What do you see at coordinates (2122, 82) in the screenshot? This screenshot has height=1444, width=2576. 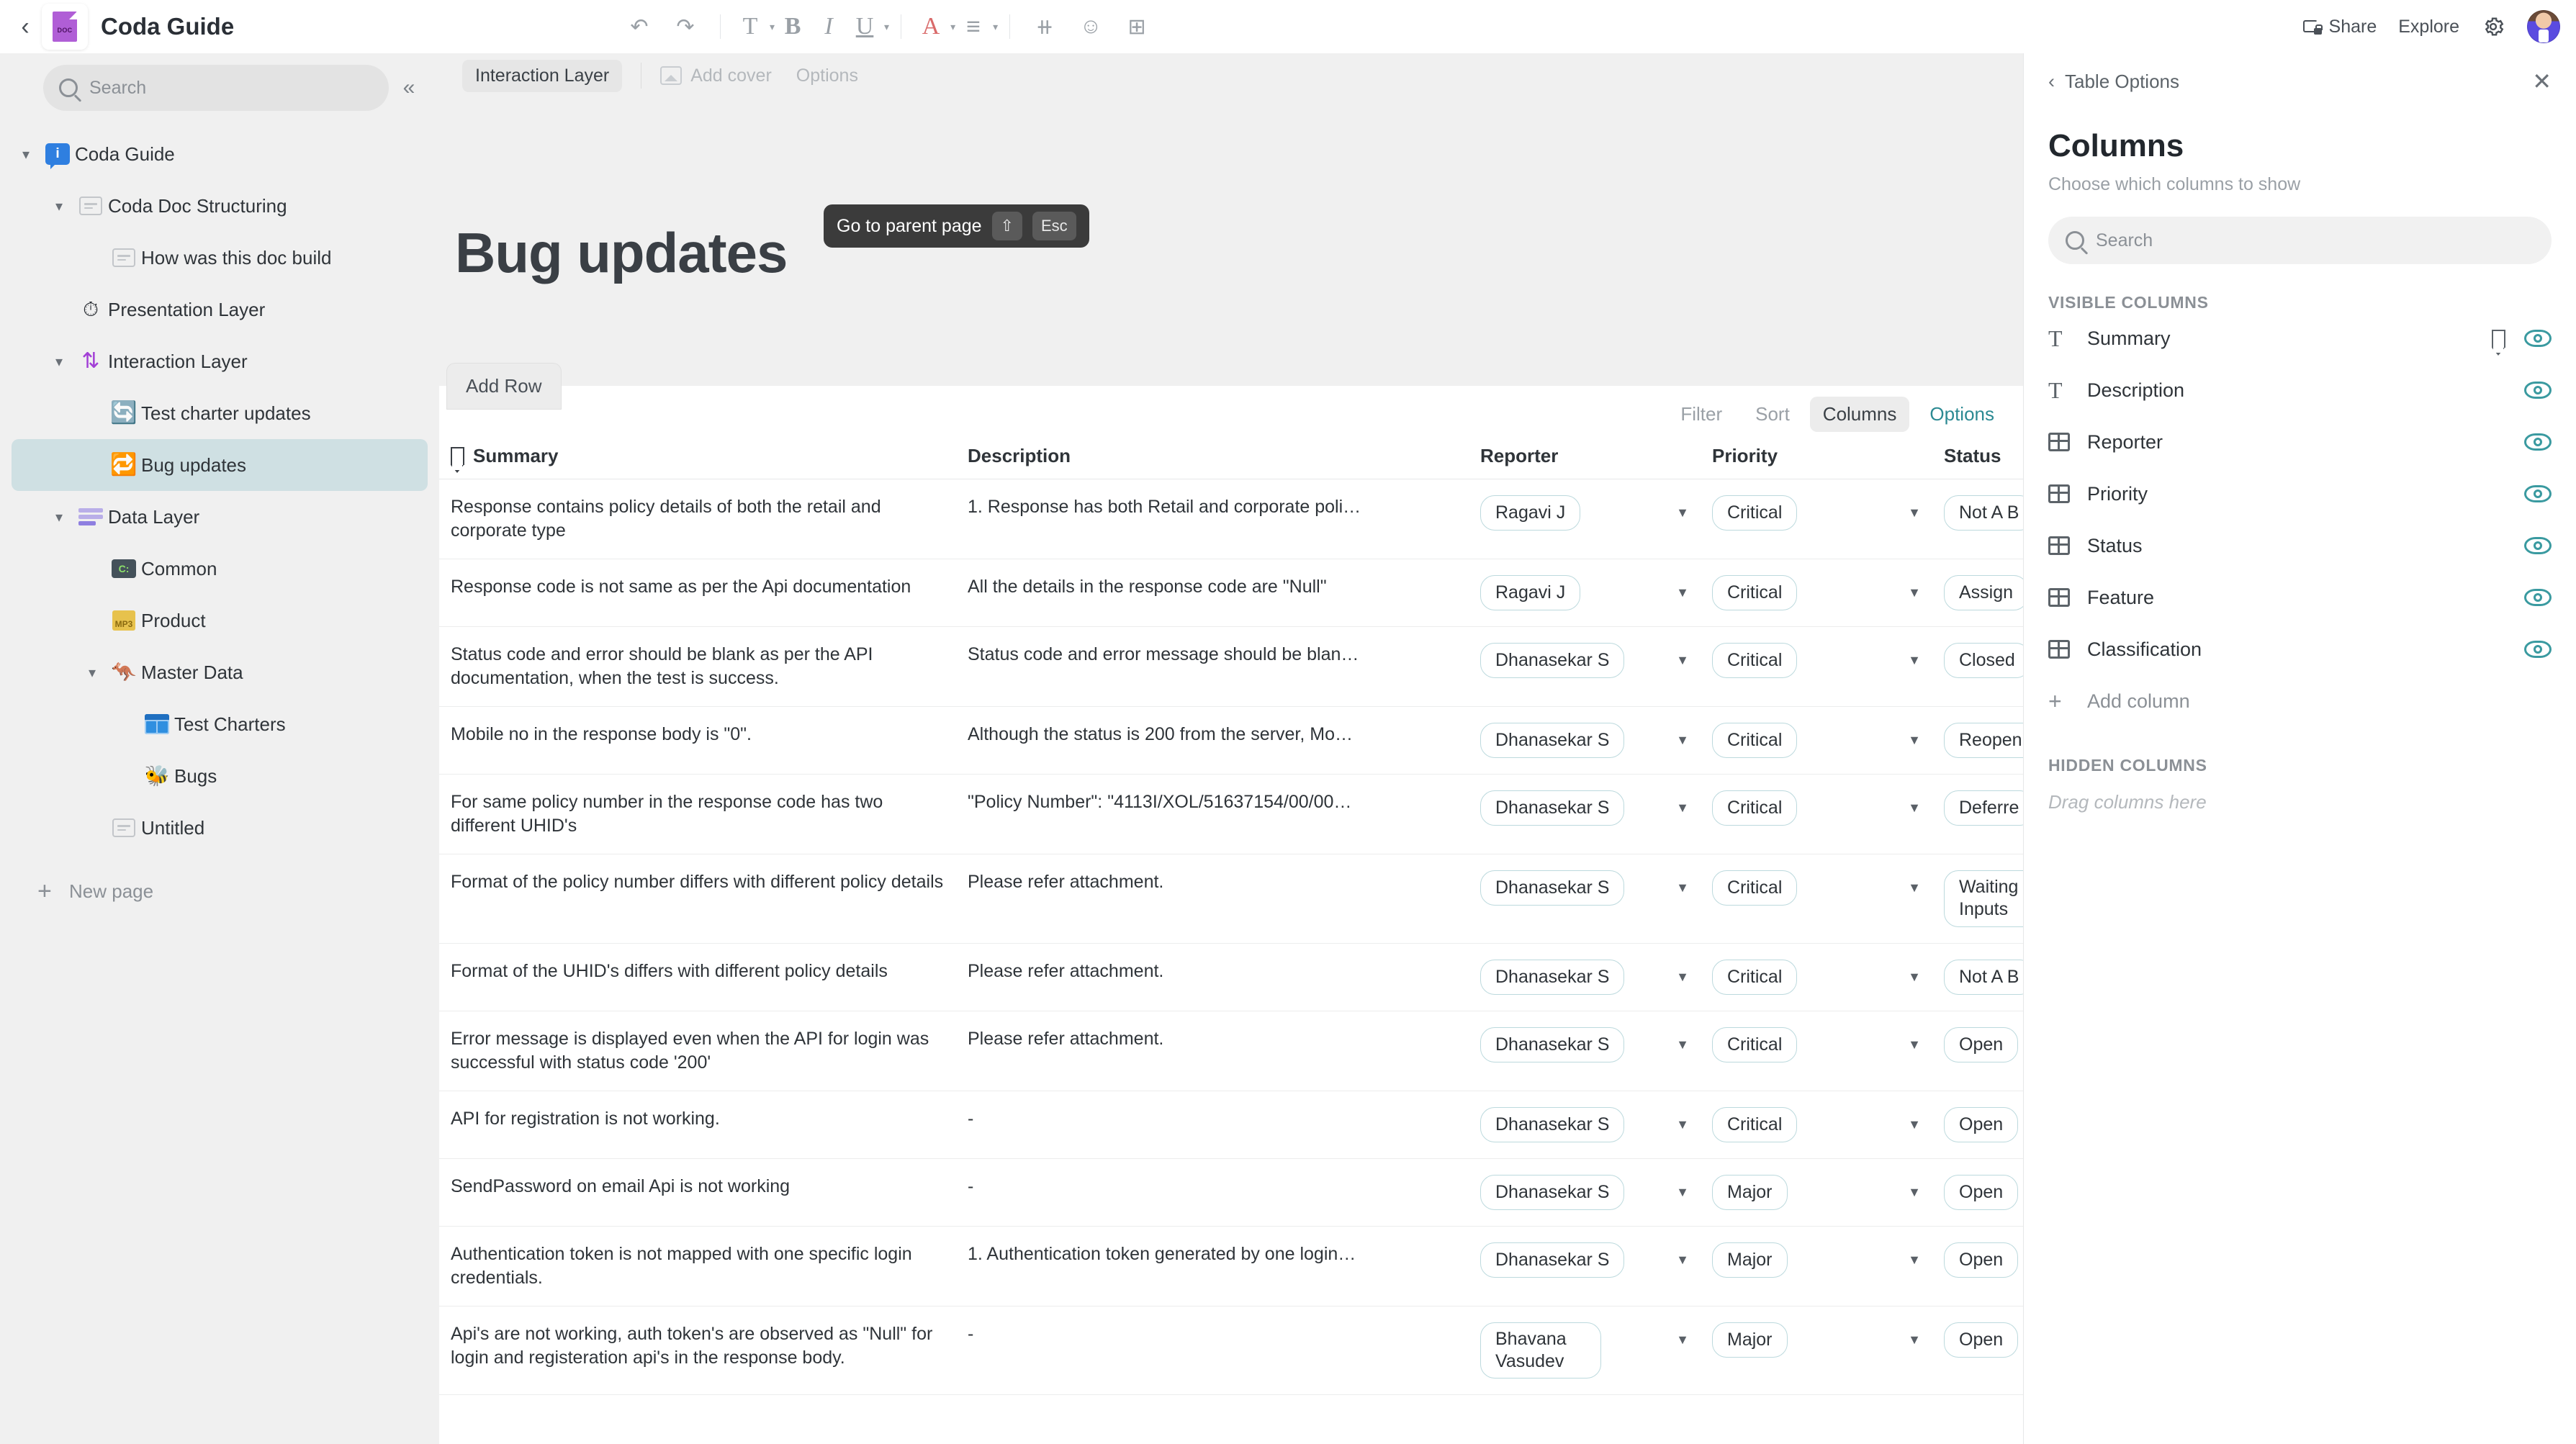 I see `panel-back-label: Table Options` at bounding box center [2122, 82].